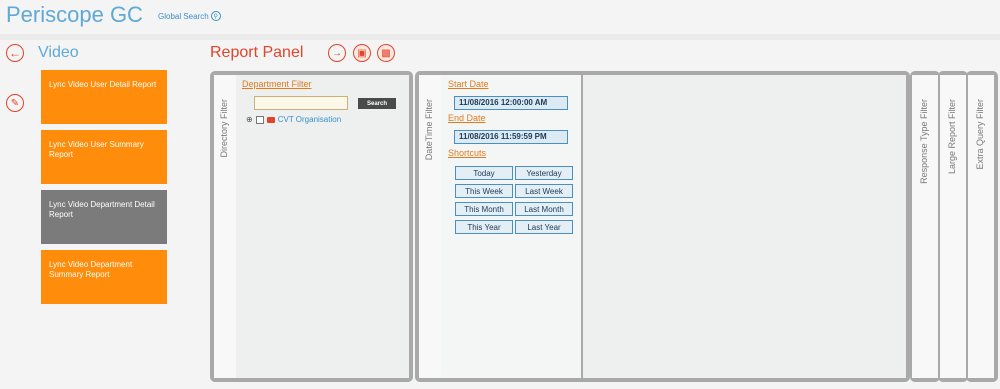 The width and height of the screenshot is (1000, 389). What do you see at coordinates (15, 103) in the screenshot?
I see `edit-icon: ✎` at bounding box center [15, 103].